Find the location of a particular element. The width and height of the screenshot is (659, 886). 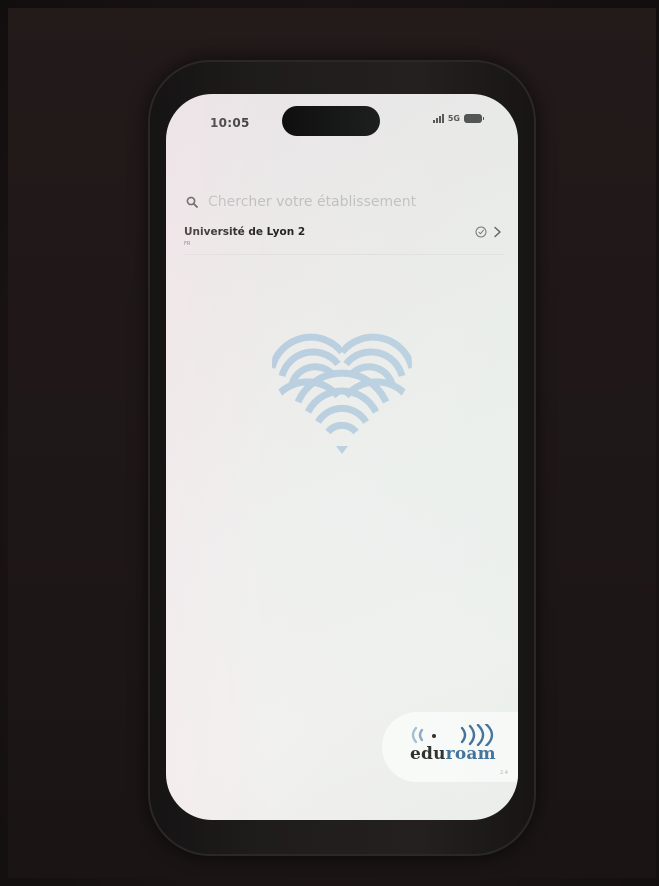

search-icon is located at coordinates (192, 202).